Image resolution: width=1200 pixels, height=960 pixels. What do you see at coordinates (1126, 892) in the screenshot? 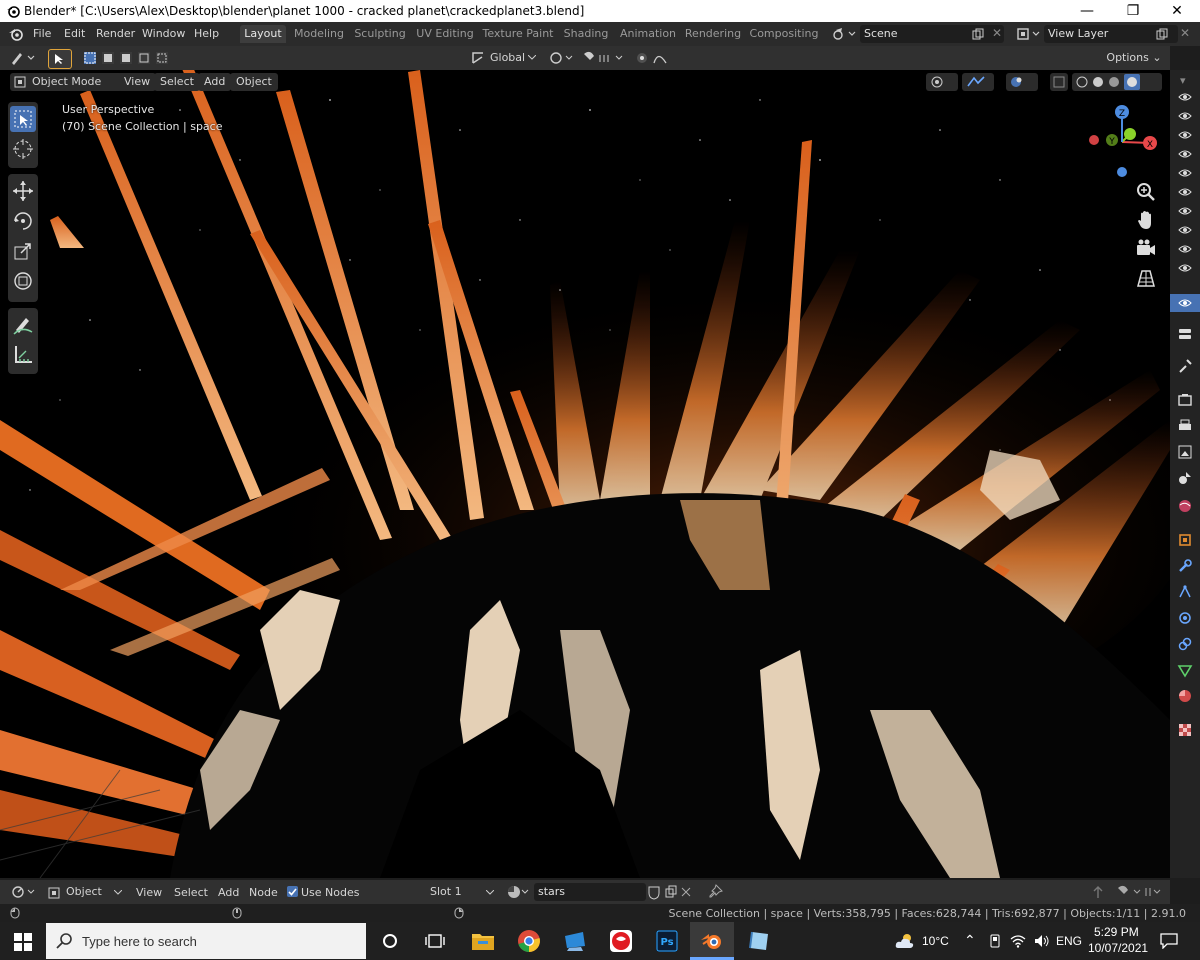
I see `node-editor-view-icons` at bounding box center [1126, 892].